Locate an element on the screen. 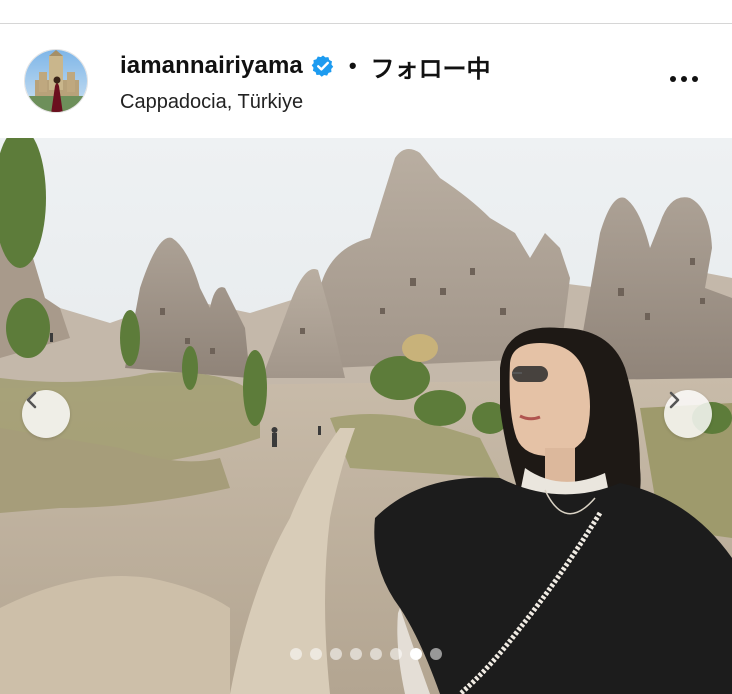  chevron-left-icon is located at coordinates (46, 414).